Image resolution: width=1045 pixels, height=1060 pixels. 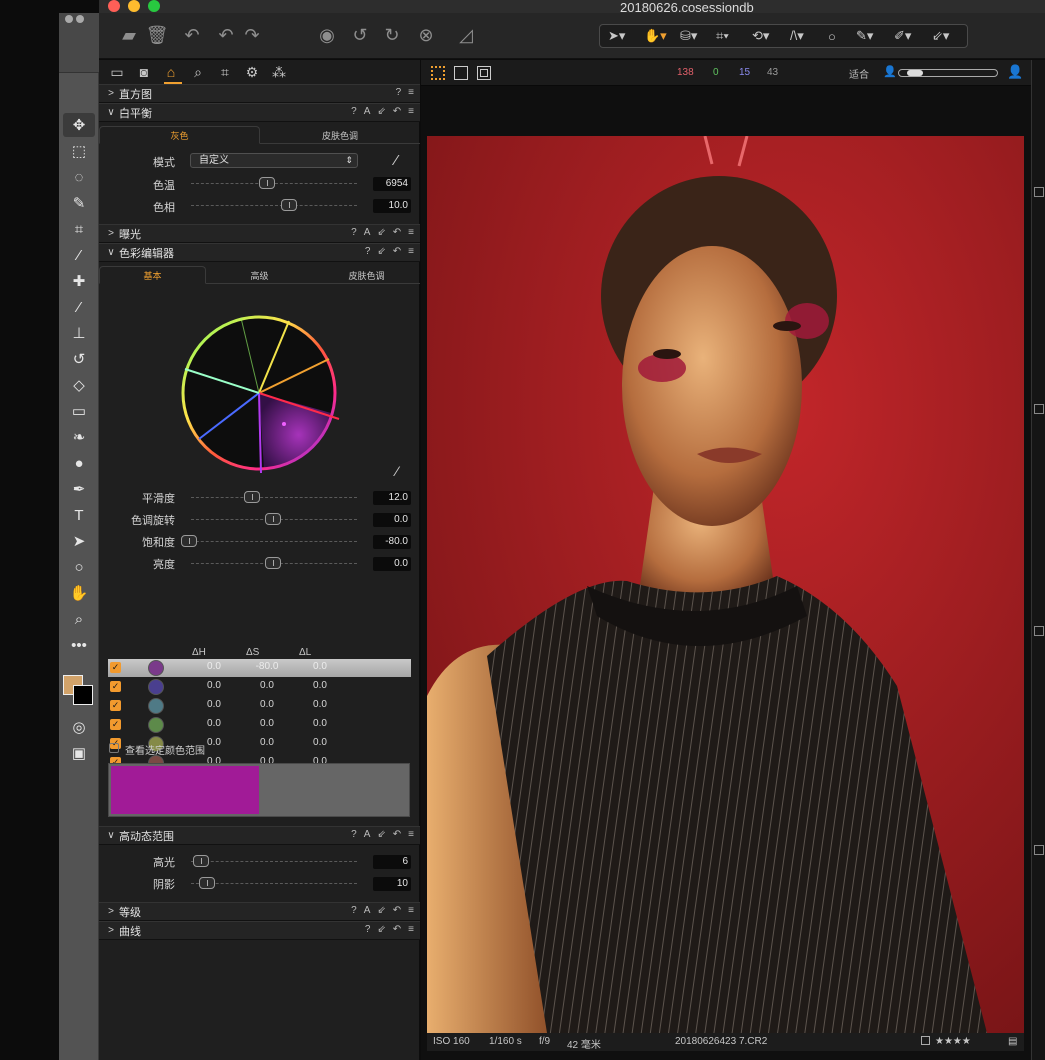 What do you see at coordinates (426, 35) in the screenshot?
I see `reset-icon: ⊗` at bounding box center [426, 35].